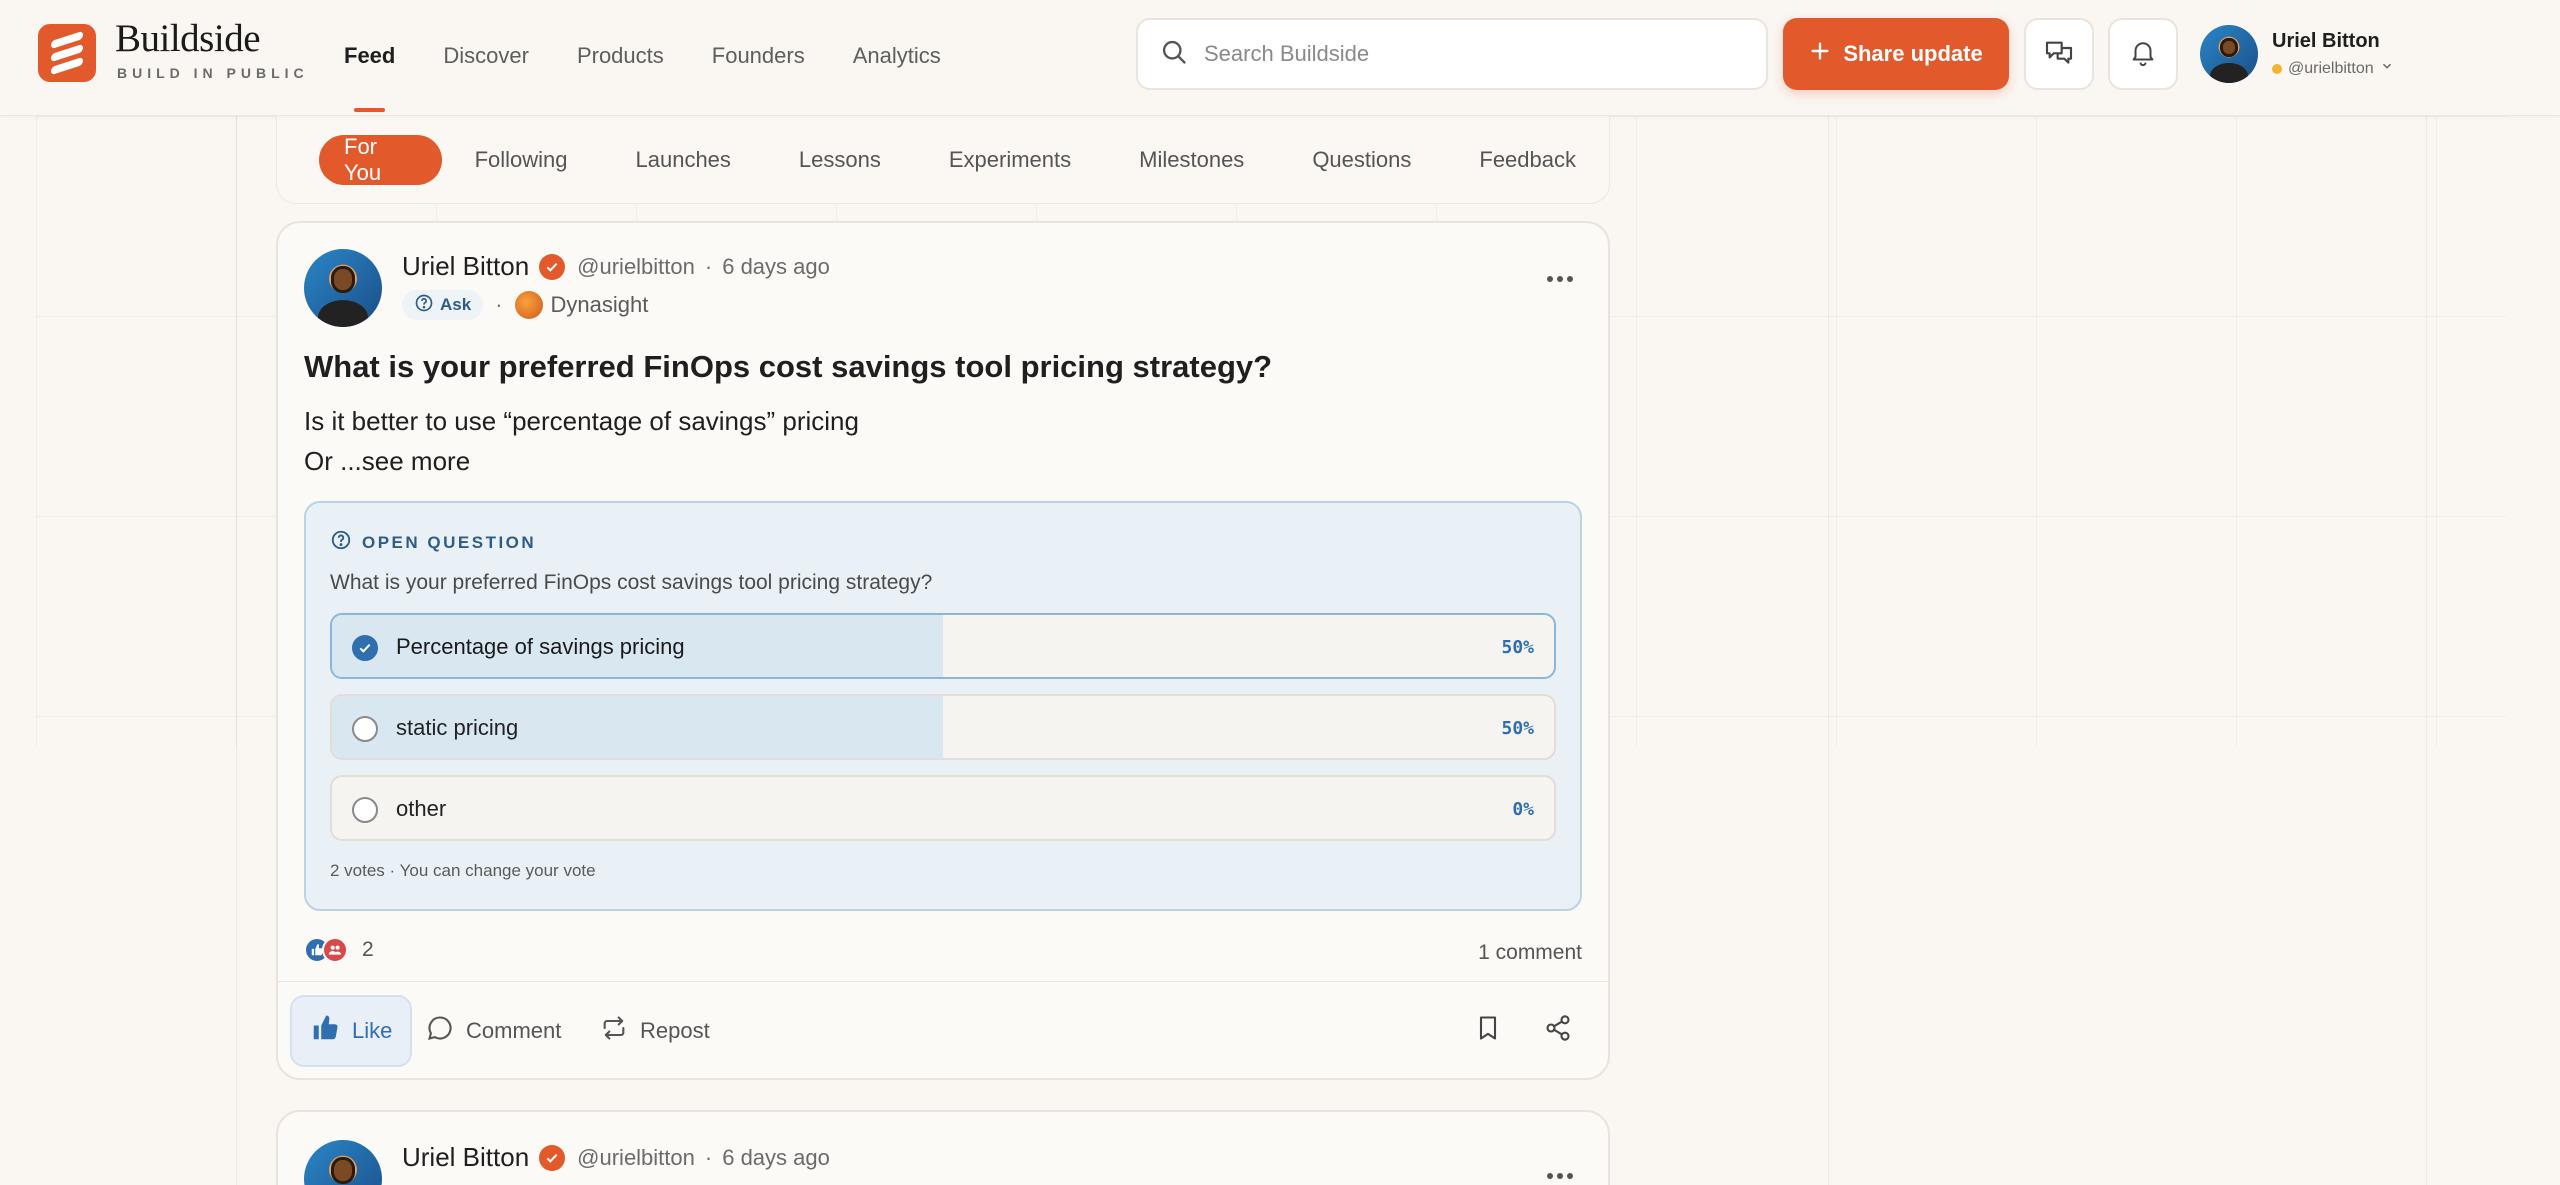 This screenshot has width=2560, height=1185. Describe the element at coordinates (943, 1147) in the screenshot. I see `feed-post: Uriel Bitton @urielbitton · 6 days ago` at that location.